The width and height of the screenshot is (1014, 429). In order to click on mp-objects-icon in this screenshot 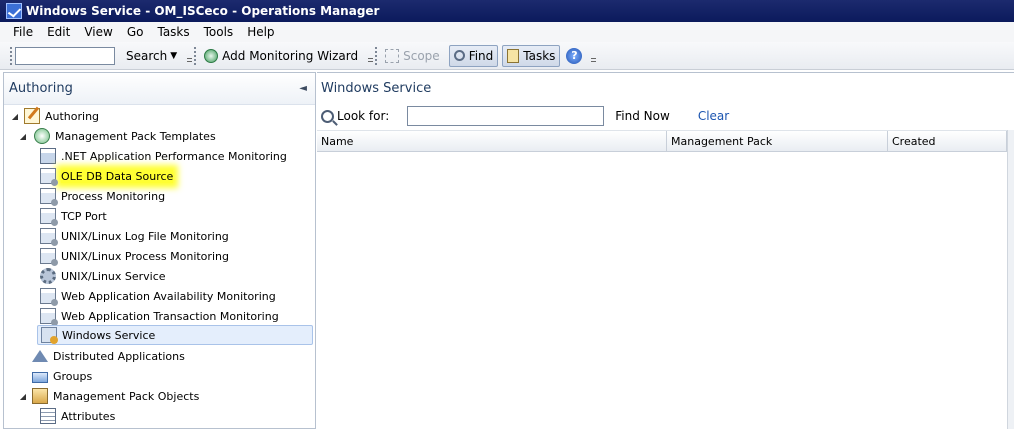, I will do `click(40, 396)`.